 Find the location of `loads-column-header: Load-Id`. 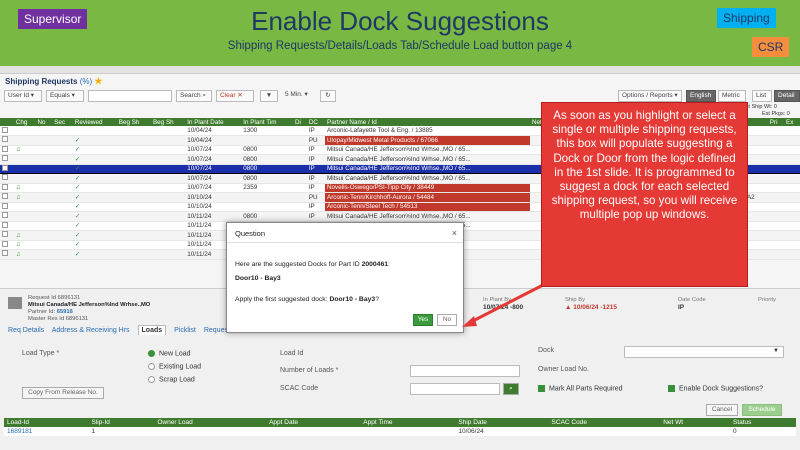

loads-column-header: Load-Id is located at coordinates (46, 422).